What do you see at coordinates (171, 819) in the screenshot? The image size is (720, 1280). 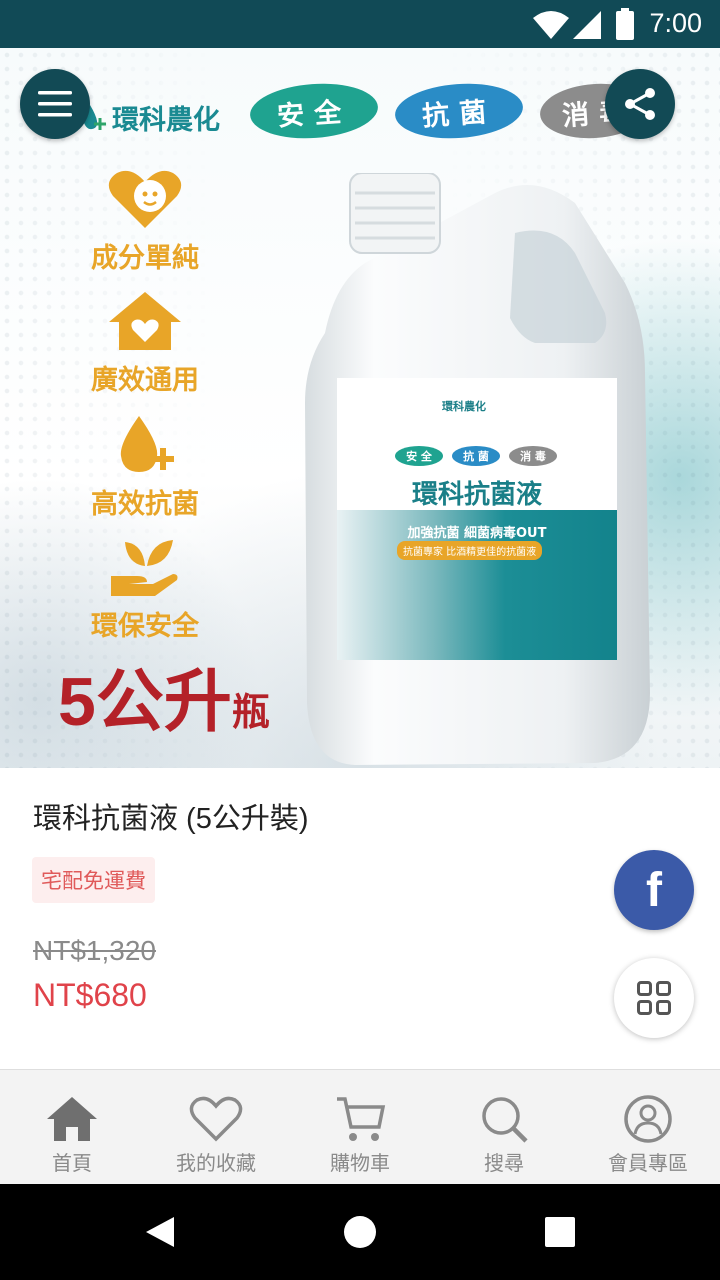 I see `product-title: 環科抗菌液 (5公升裝)` at bounding box center [171, 819].